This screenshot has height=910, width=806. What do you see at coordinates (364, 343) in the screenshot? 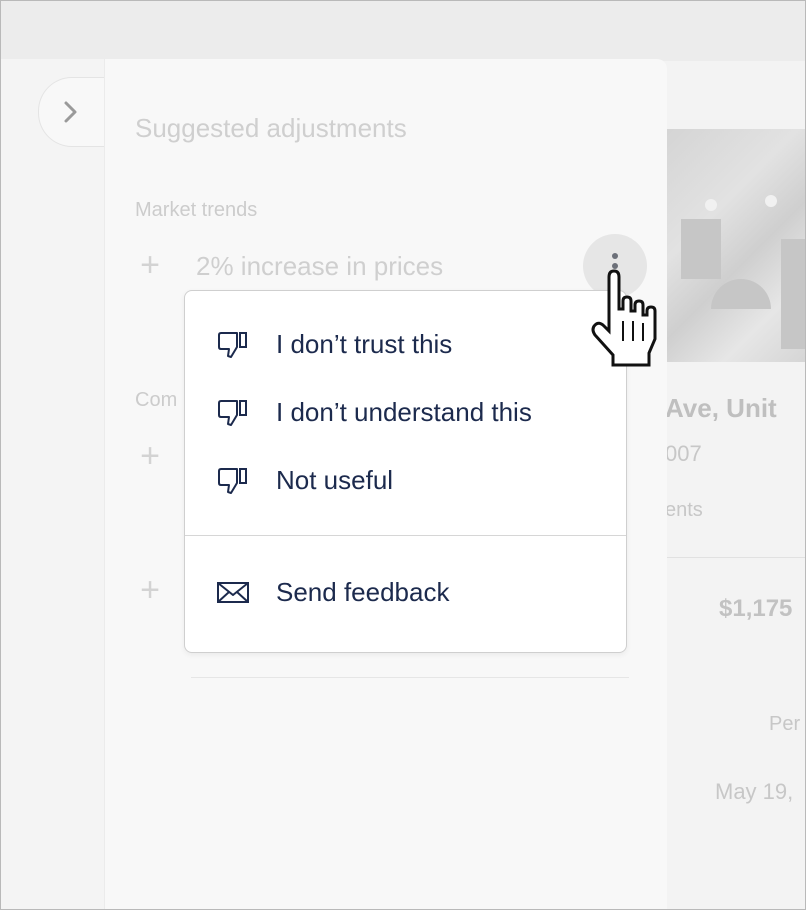
I see `menu-item-label: I don’t trust this` at bounding box center [364, 343].